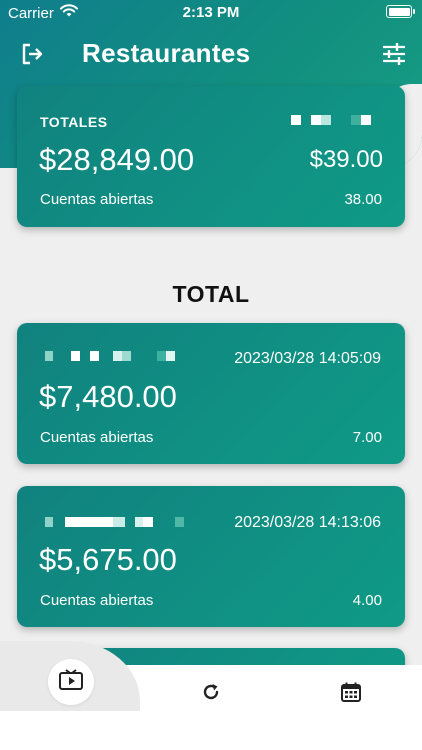  What do you see at coordinates (394, 54) in the screenshot?
I see `sliders-icon` at bounding box center [394, 54].